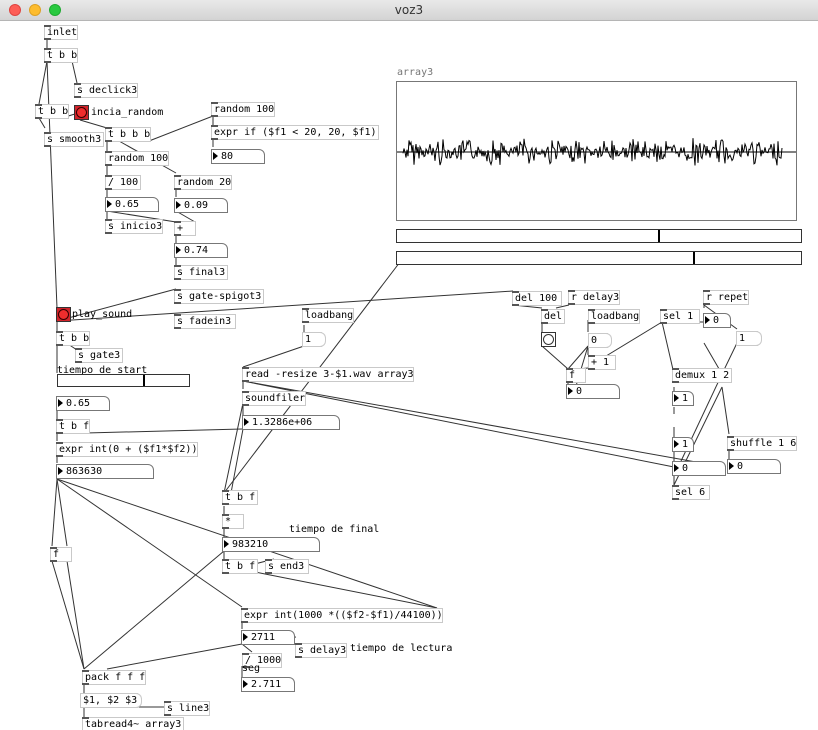  I want to click on delay-object: del, so click(553, 316).